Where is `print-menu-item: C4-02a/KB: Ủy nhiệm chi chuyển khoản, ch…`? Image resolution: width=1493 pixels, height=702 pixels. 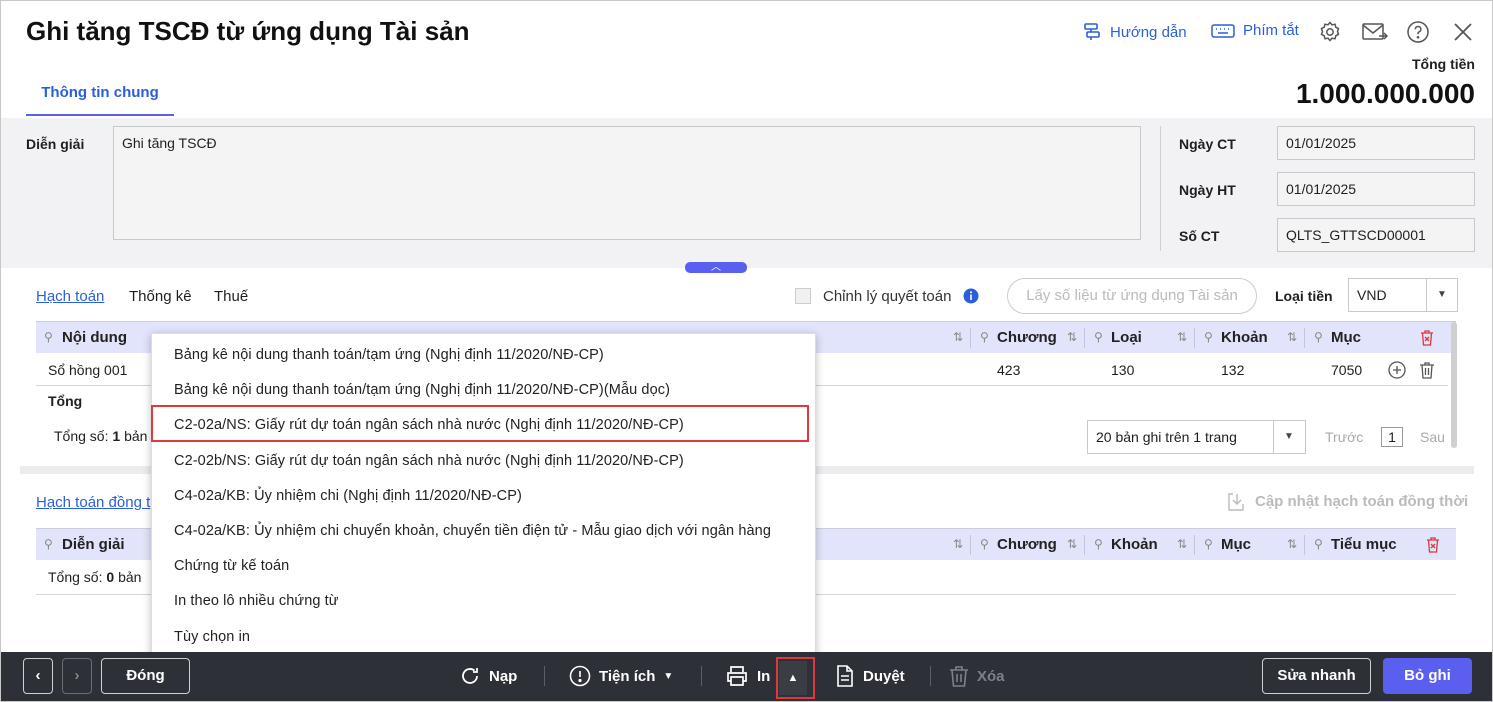
print-menu-item: C4-02a/KB: Ủy nhiệm chi chuyển khoản, ch… is located at coordinates (472, 531).